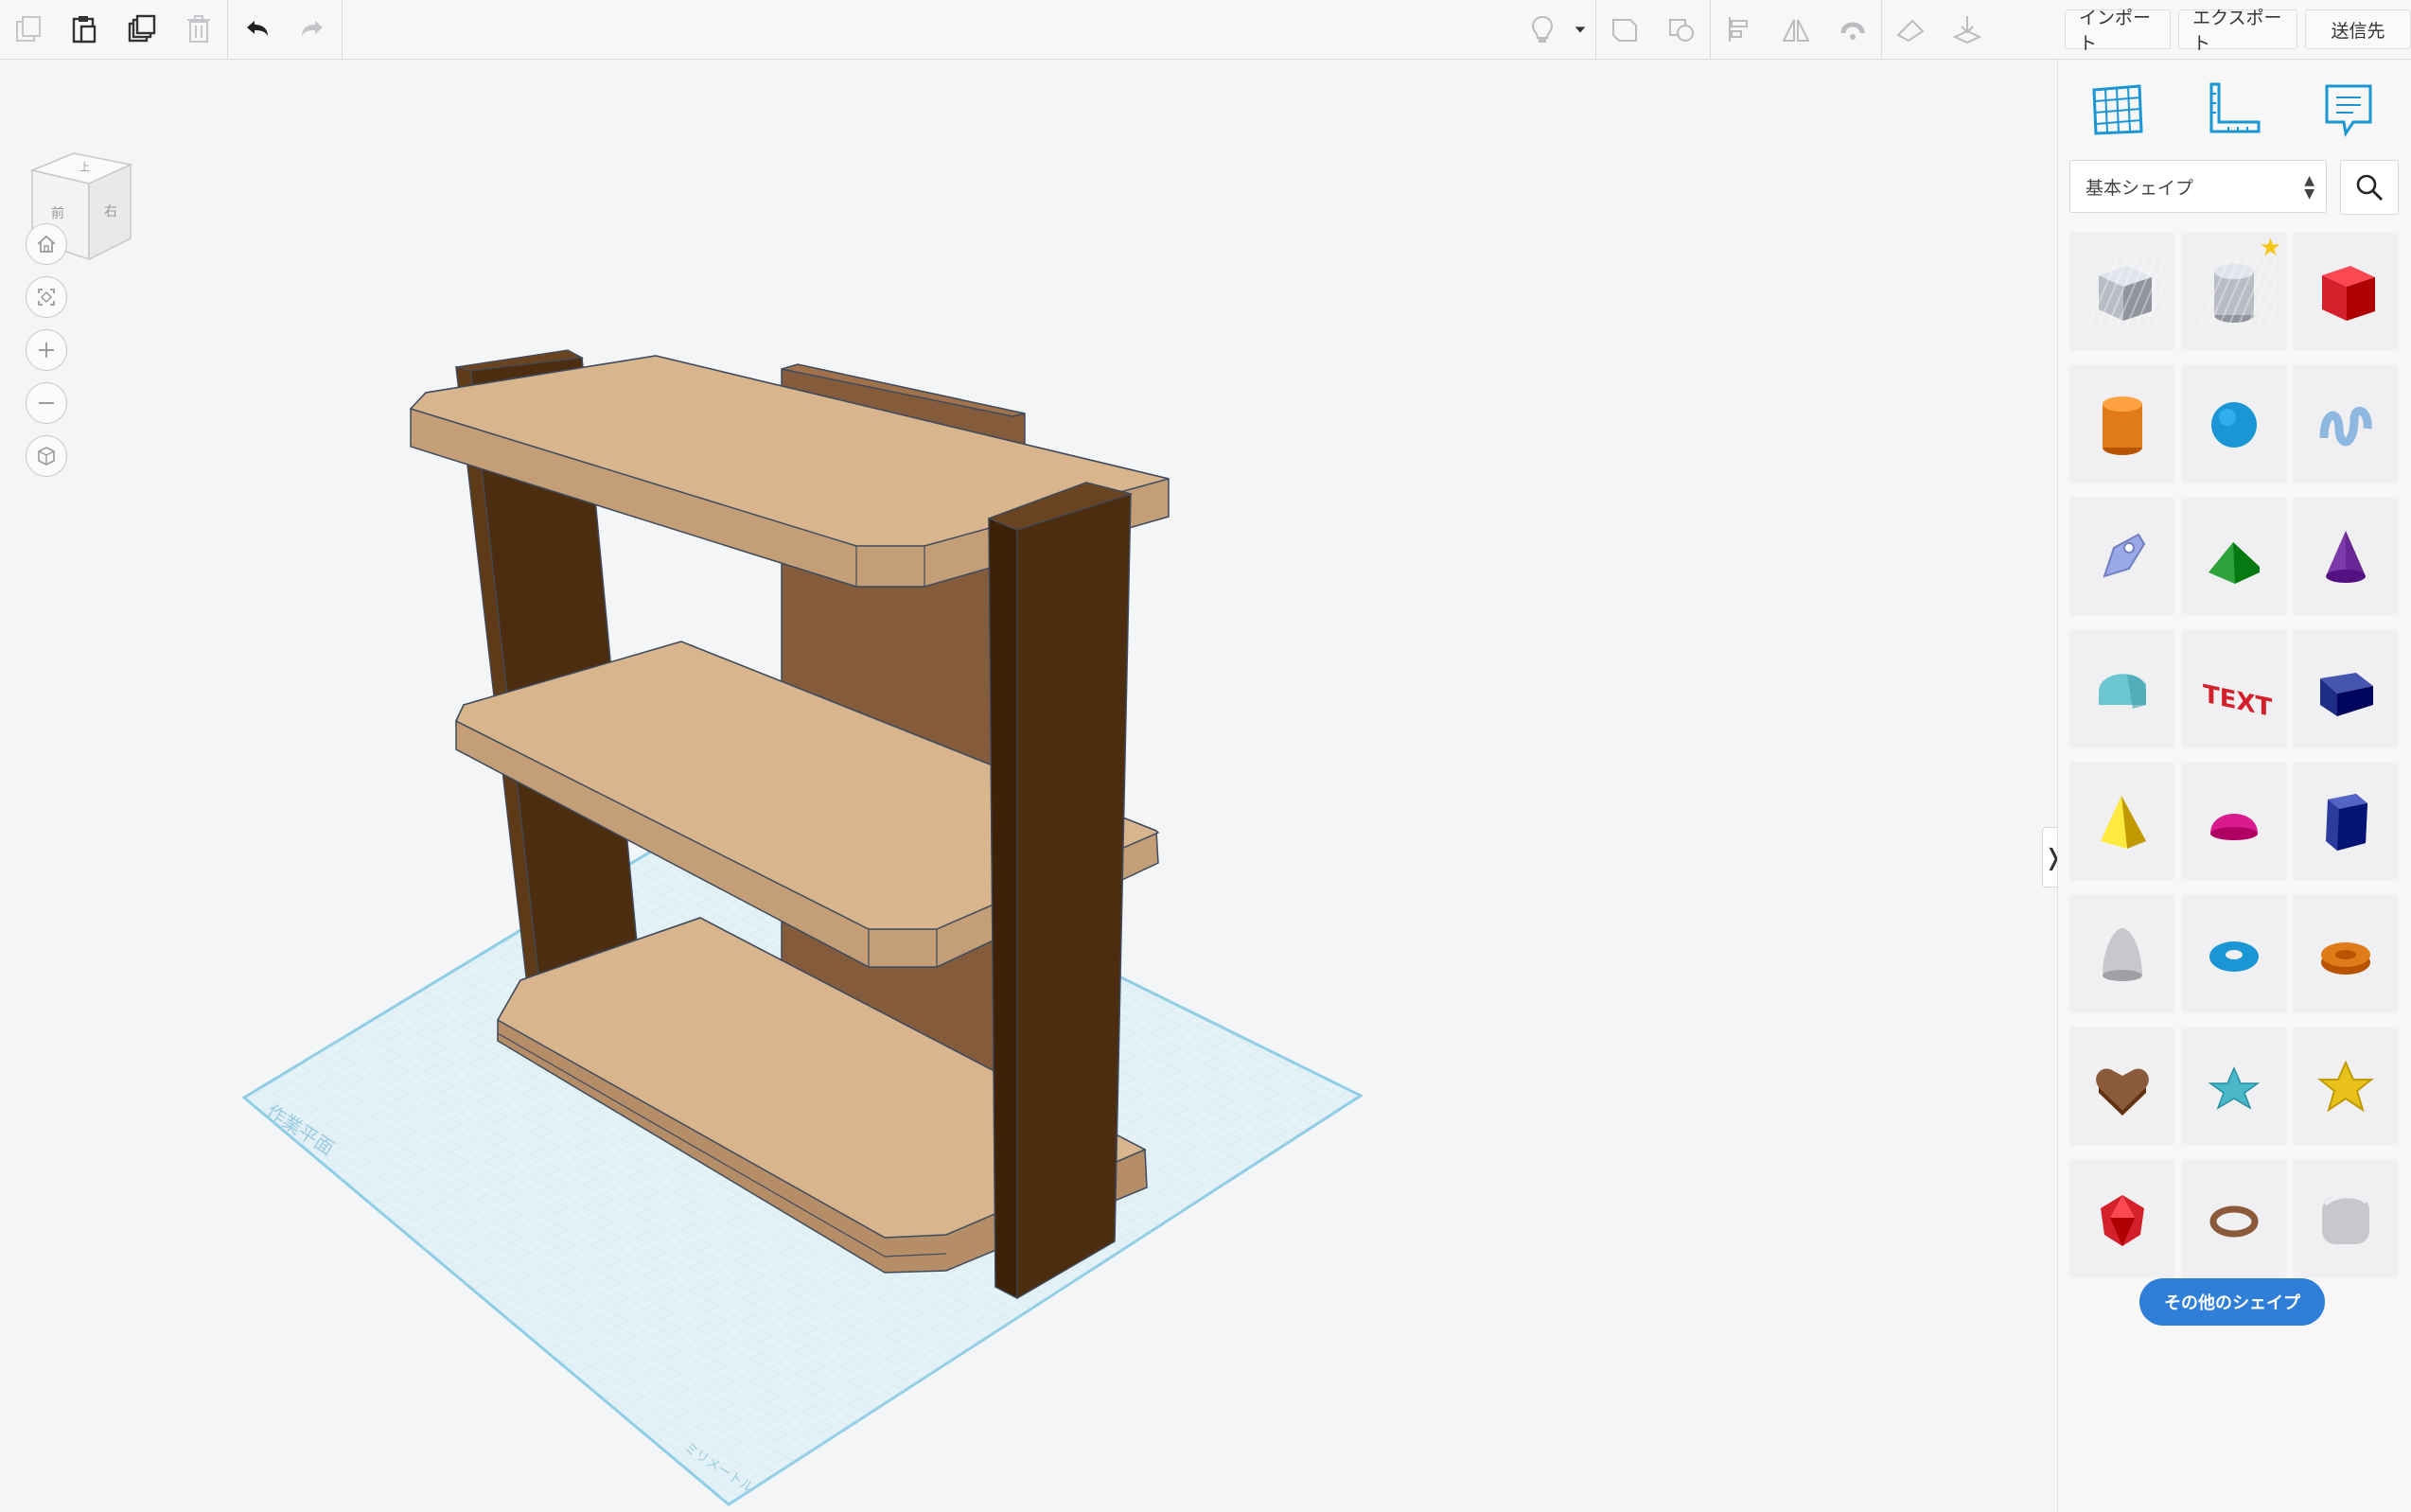  I want to click on star-thick-shape-icon, so click(2345, 1087).